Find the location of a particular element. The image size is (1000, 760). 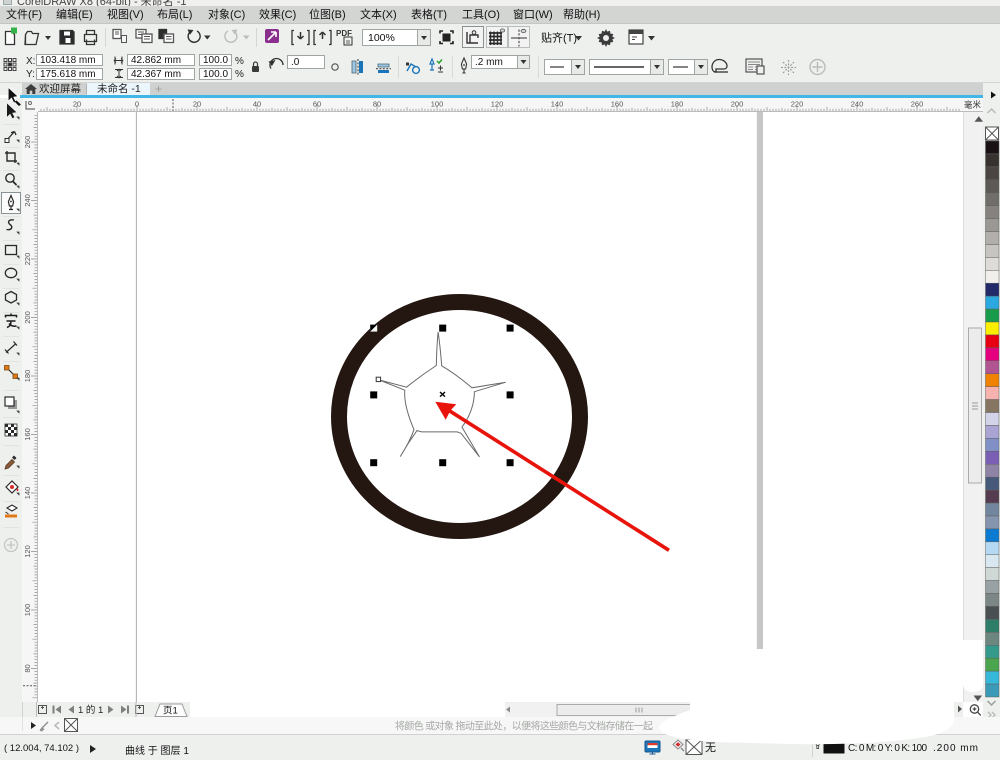

svg-text: 60 is located at coordinates (317, 104).